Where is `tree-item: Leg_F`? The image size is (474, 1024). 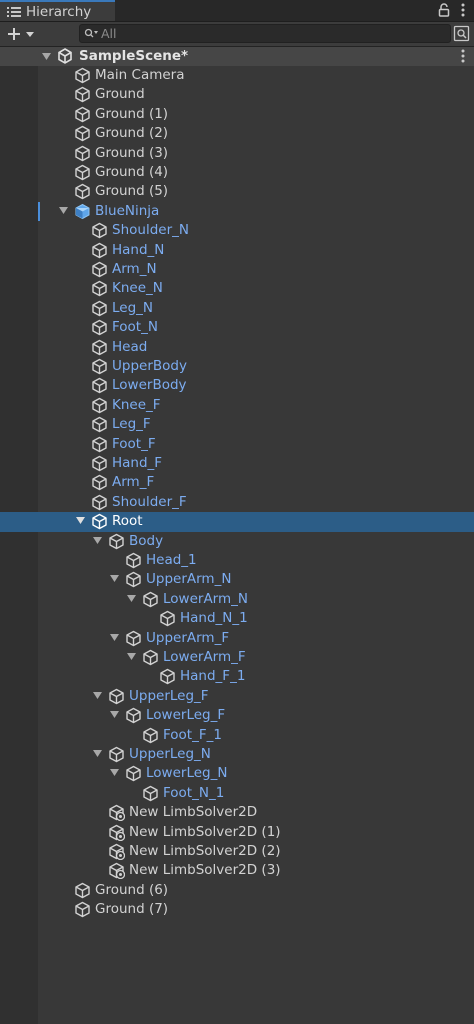
tree-item: Leg_F is located at coordinates (237, 424).